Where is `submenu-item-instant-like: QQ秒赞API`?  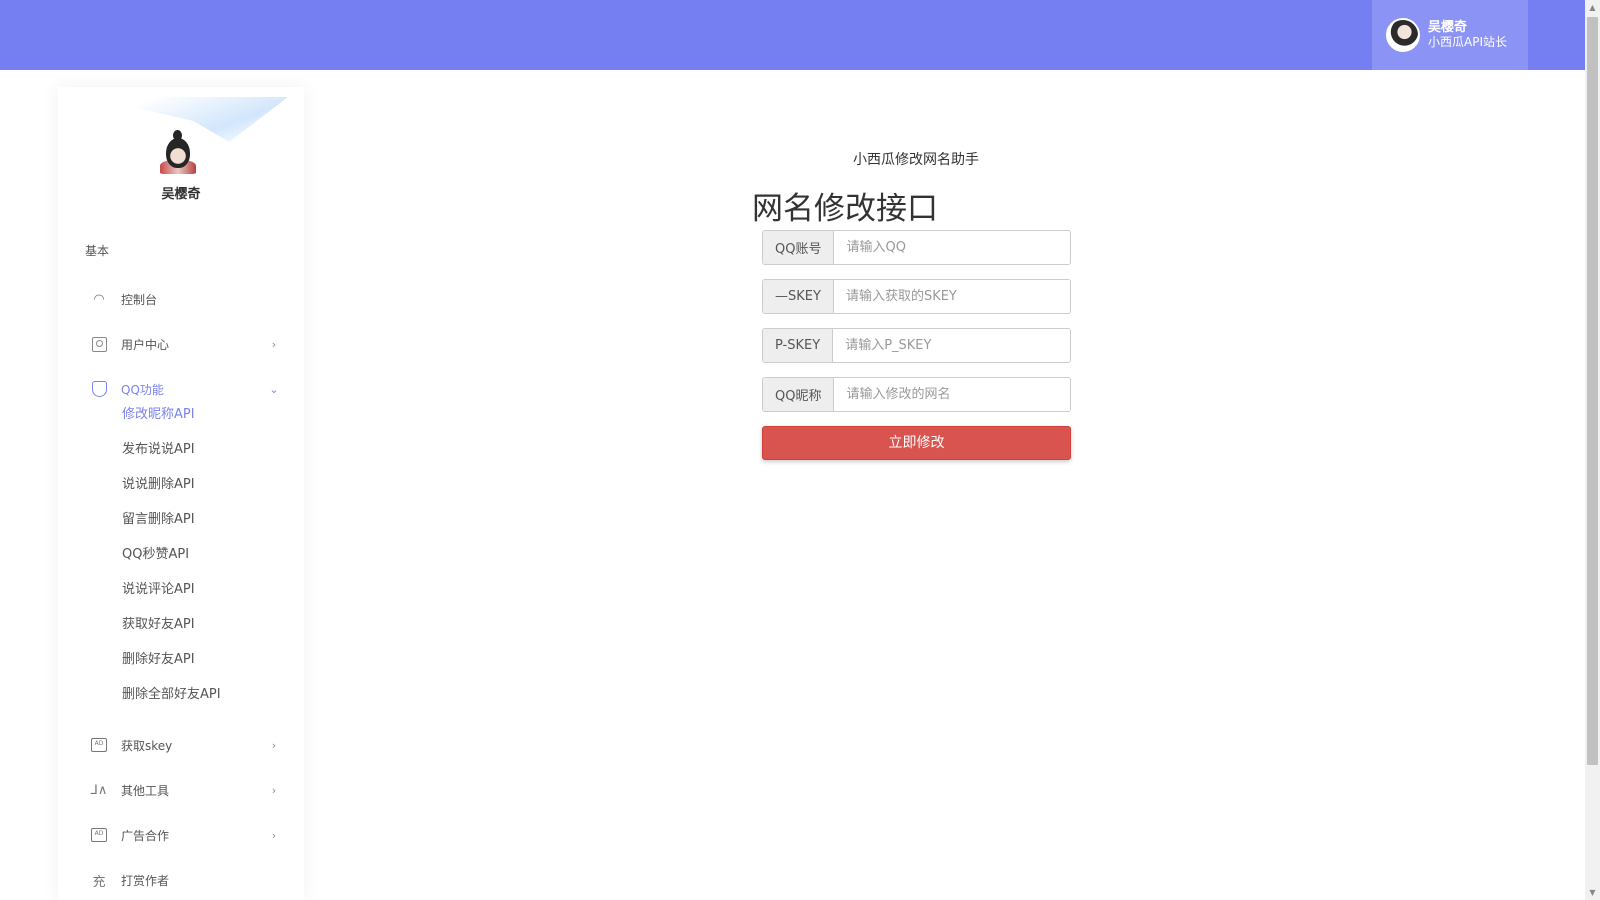 submenu-item-instant-like: QQ秒赞API is located at coordinates (155, 555).